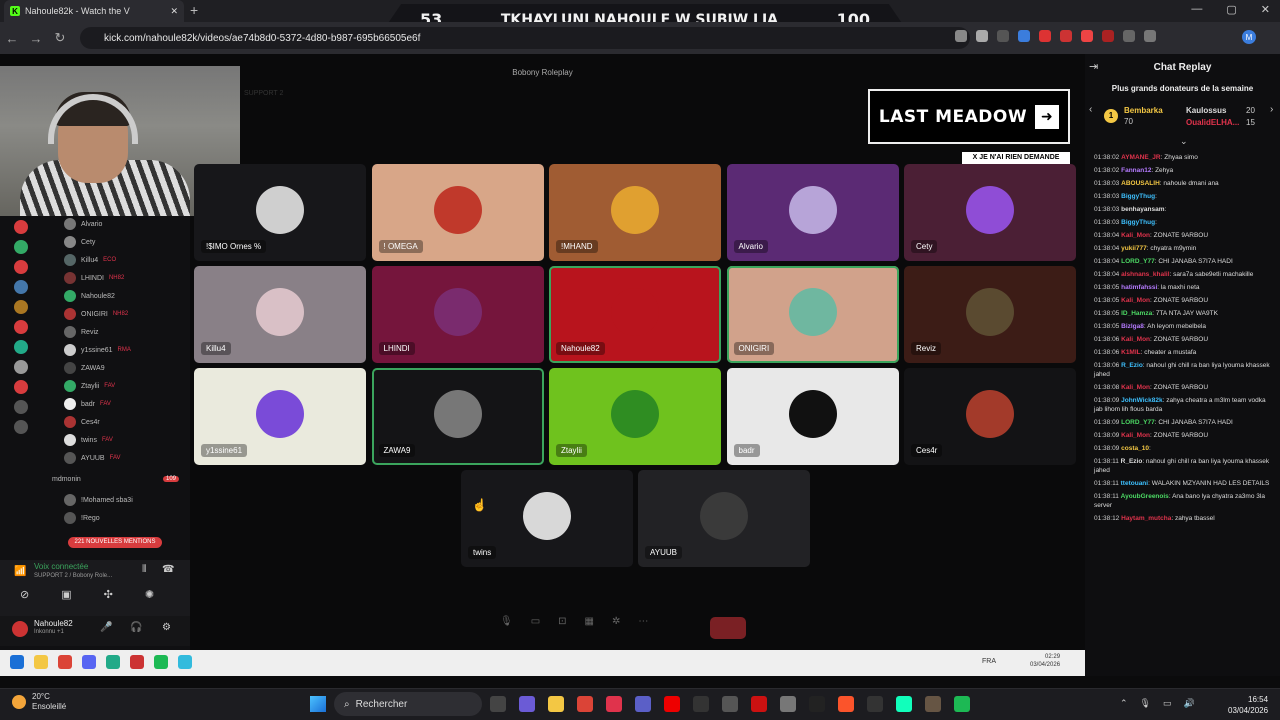  Describe the element at coordinates (89, 386) in the screenshot. I see `voice-user: Ztaylii FAV` at that location.